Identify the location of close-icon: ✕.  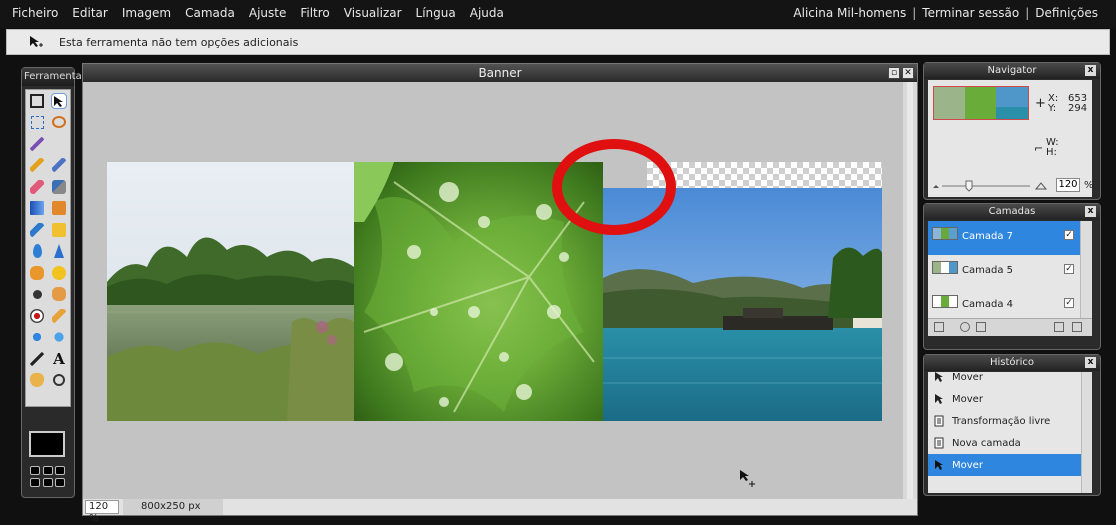
(908, 73).